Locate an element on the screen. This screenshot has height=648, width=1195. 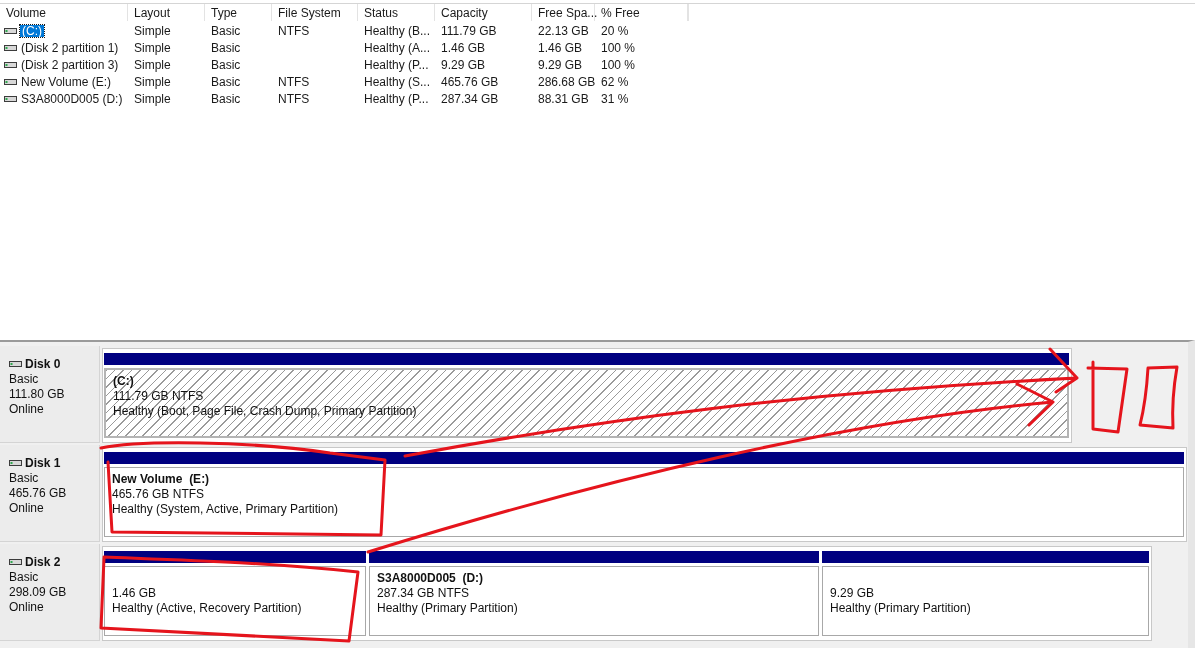
partition-box: 1.46 GB Healthy (Active, Recovery Partition) is located at coordinates (235, 601).